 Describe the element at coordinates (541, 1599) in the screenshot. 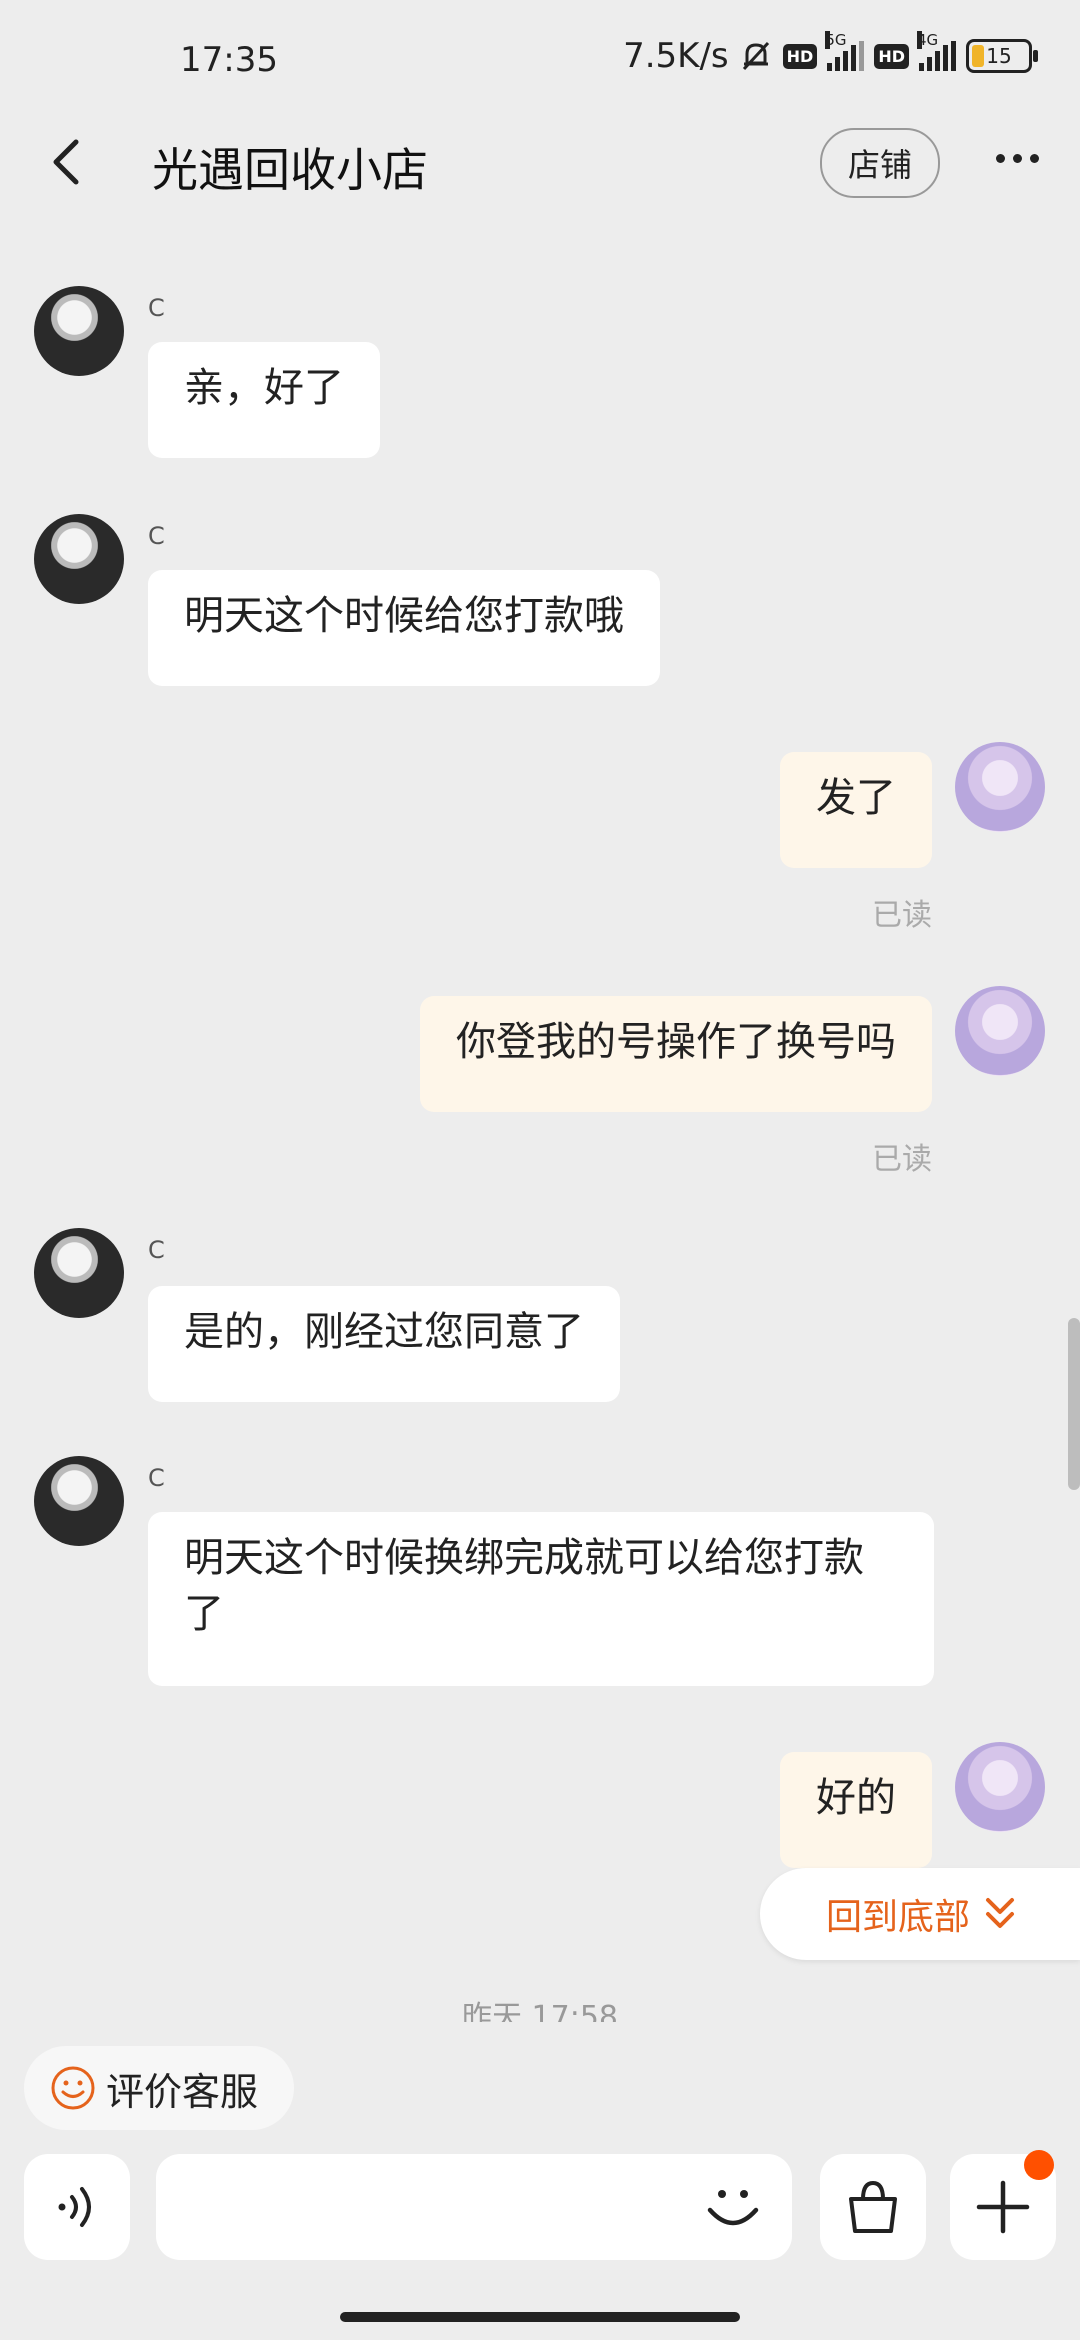

I see `message-bubble-seller: 明天这个时候换绑完成就可以给您打款了` at that location.